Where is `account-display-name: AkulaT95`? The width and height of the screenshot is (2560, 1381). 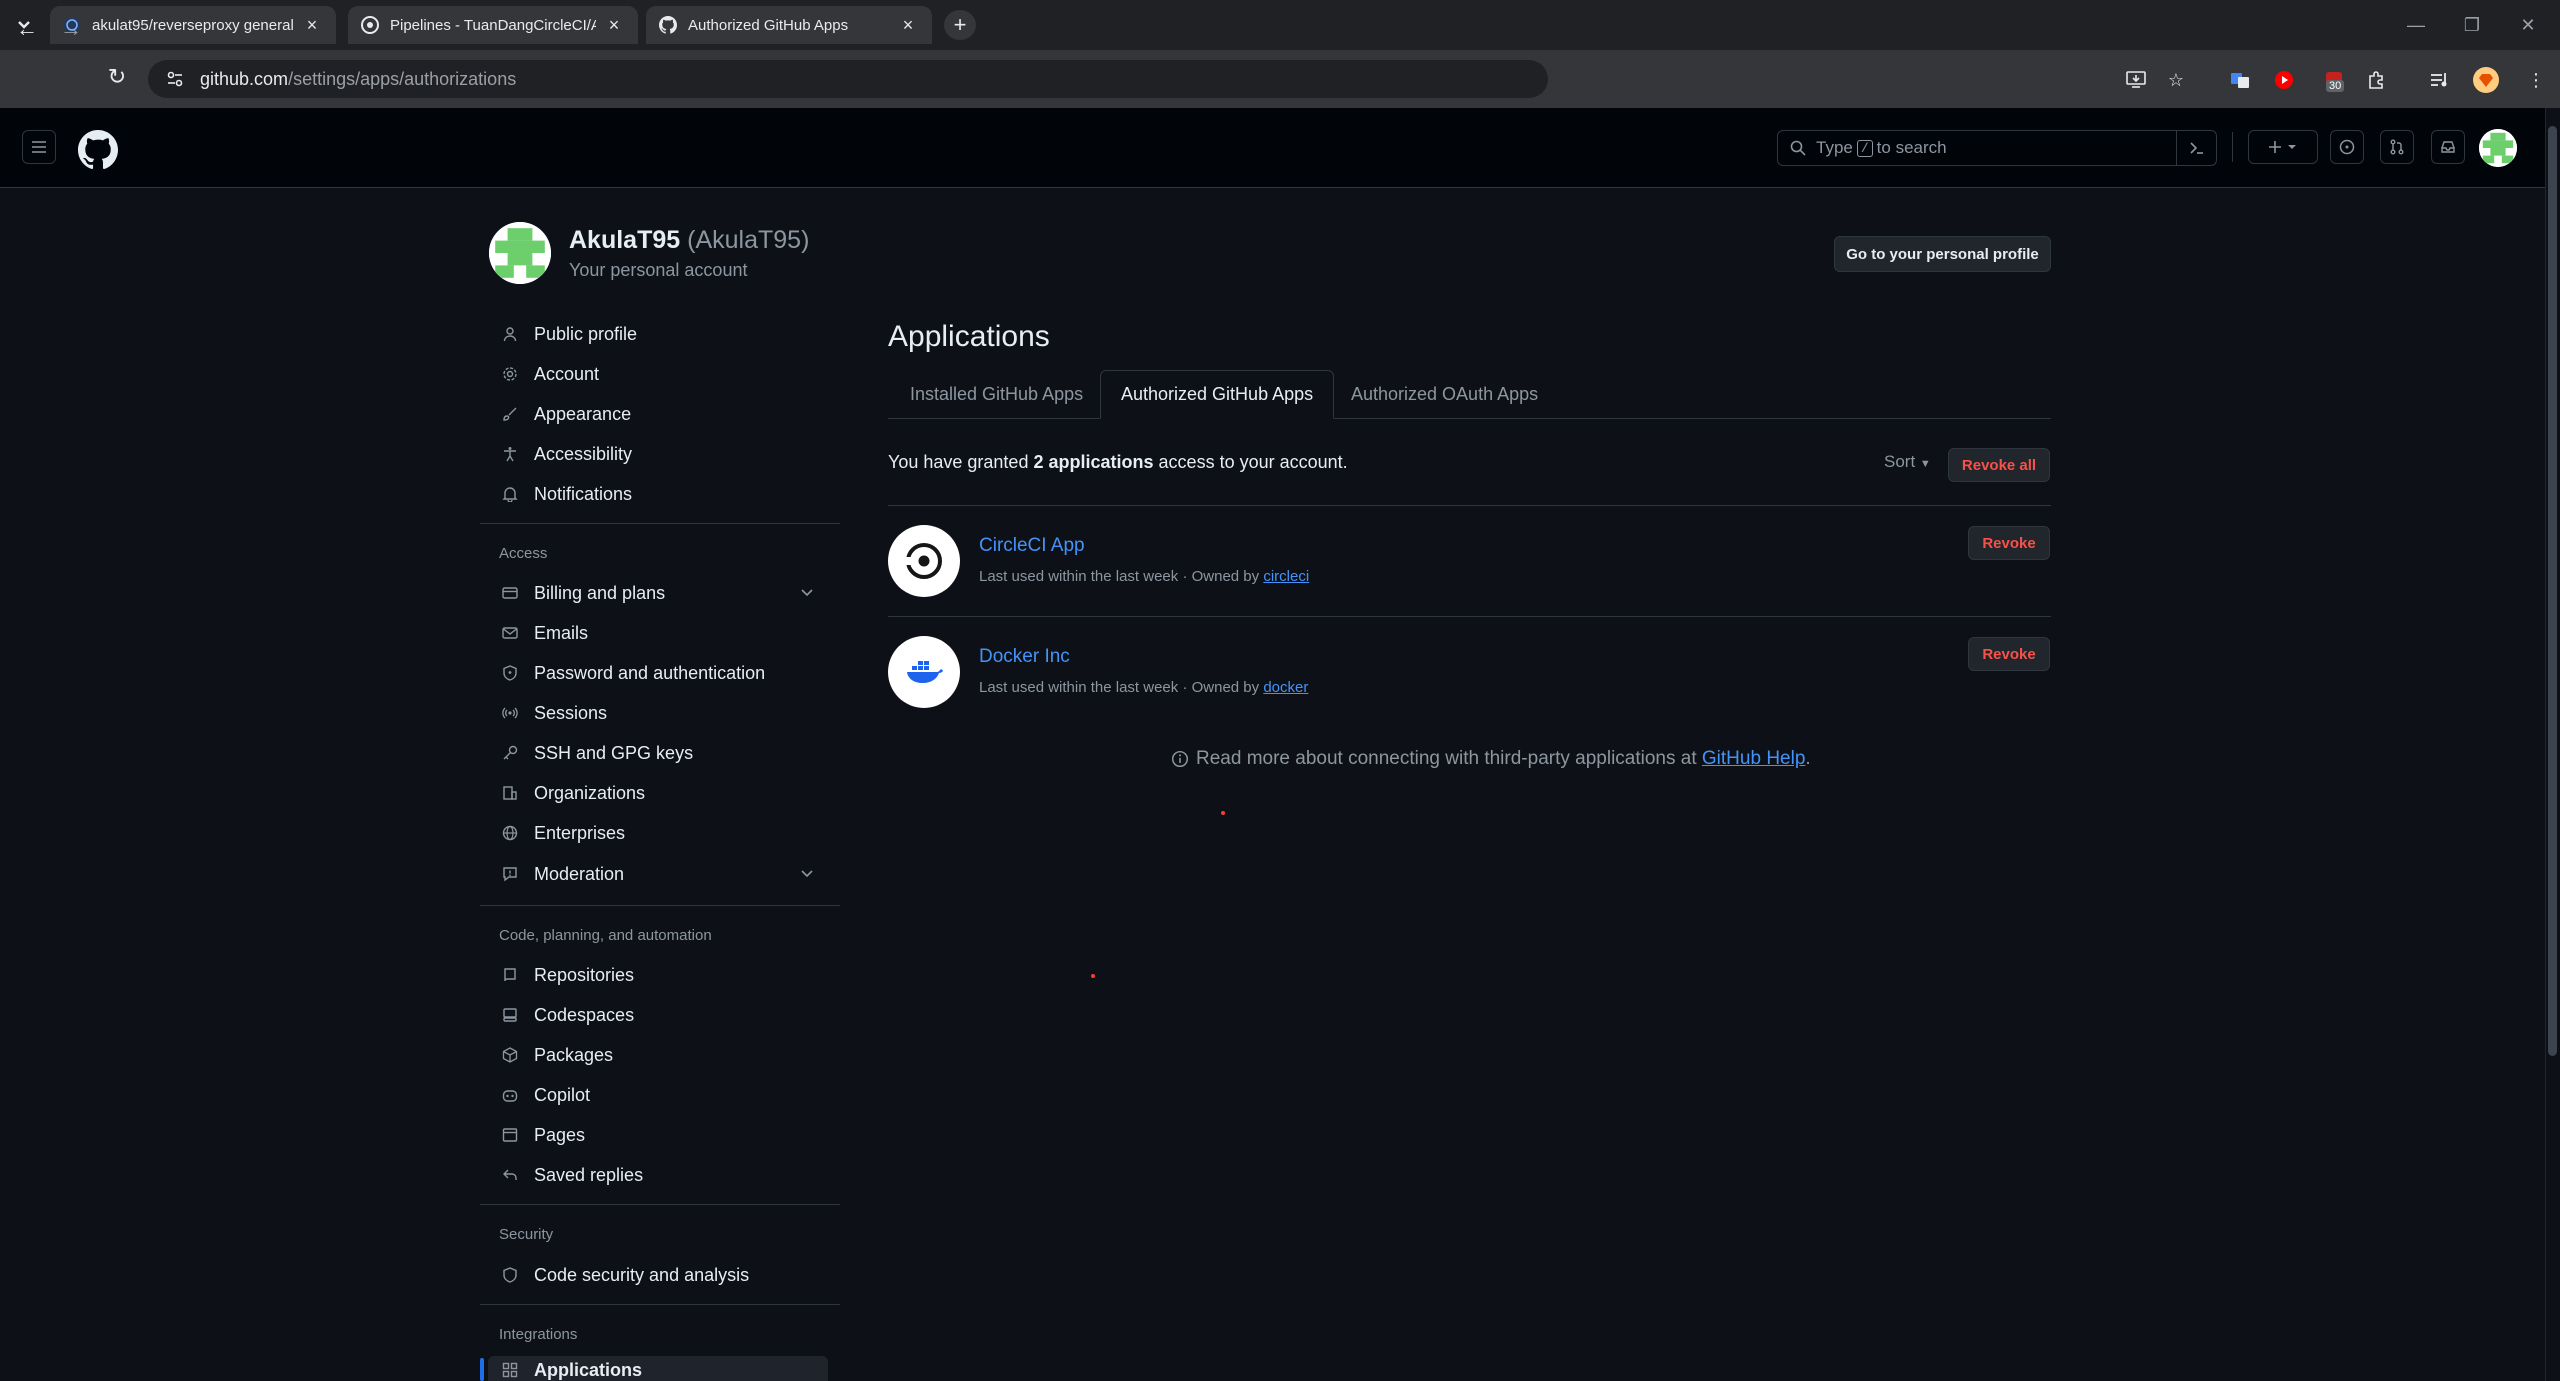
account-display-name: AkulaT95 is located at coordinates (625, 240).